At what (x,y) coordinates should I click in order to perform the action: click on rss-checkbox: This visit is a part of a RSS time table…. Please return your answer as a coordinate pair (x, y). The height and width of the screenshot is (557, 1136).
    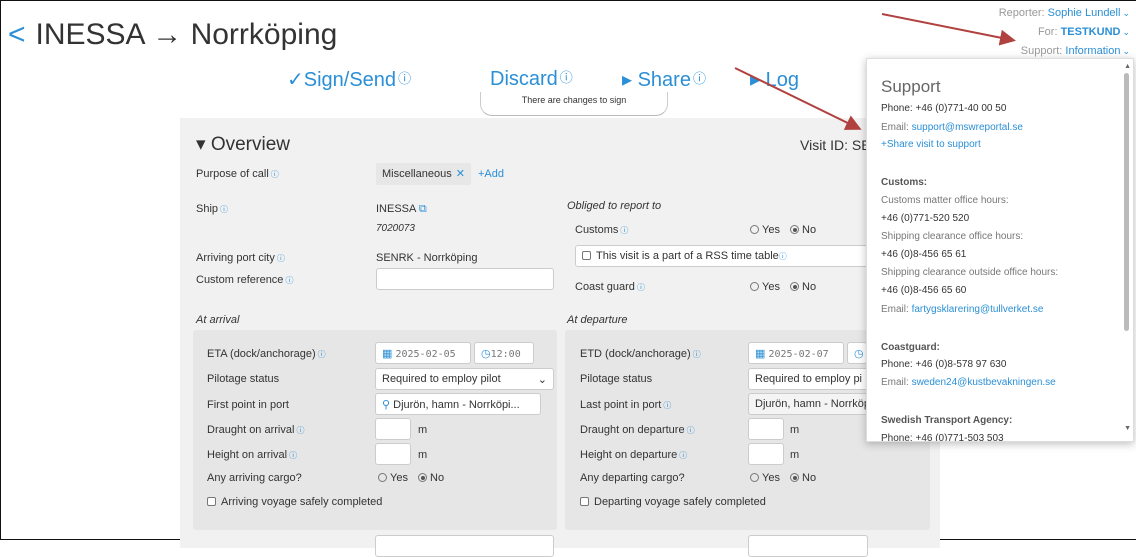
    Looking at the image, I should click on (725, 256).